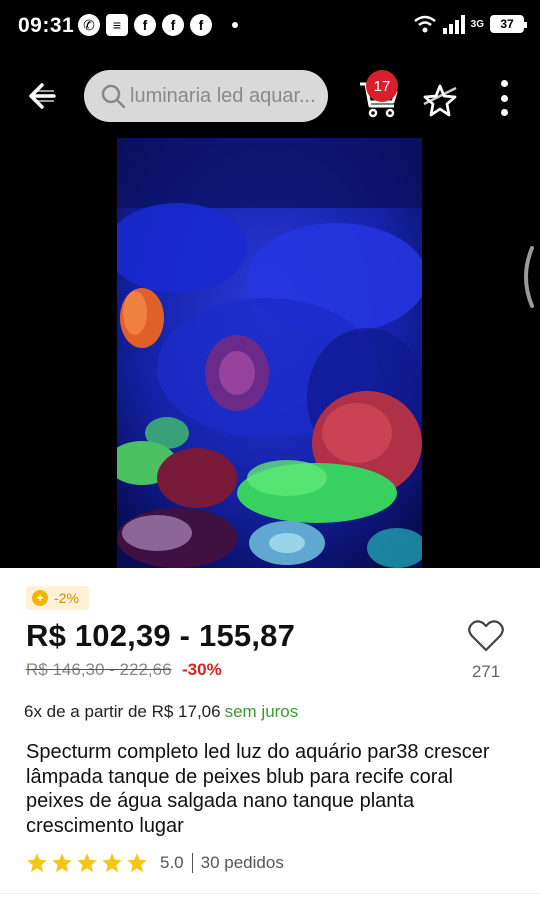 This screenshot has height=911, width=540. What do you see at coordinates (486, 636) in the screenshot?
I see `heart-icon` at bounding box center [486, 636].